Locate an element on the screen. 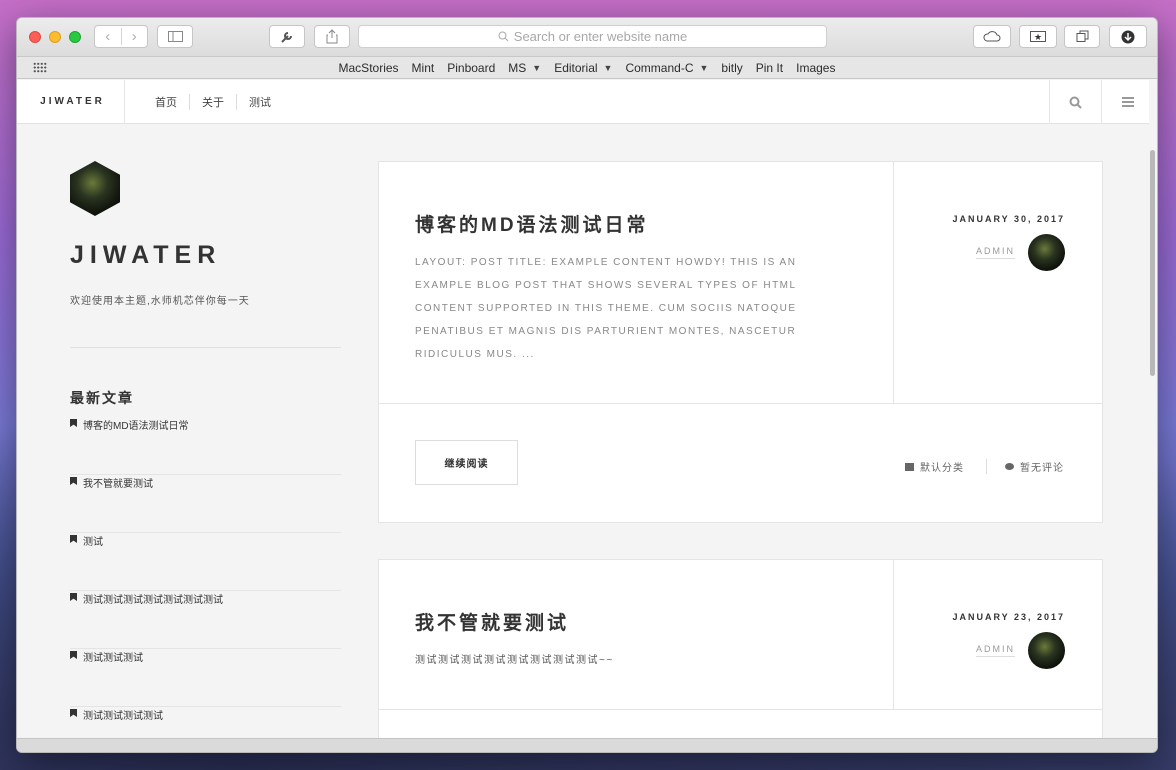  site-logo-avatar is located at coordinates (95, 188).